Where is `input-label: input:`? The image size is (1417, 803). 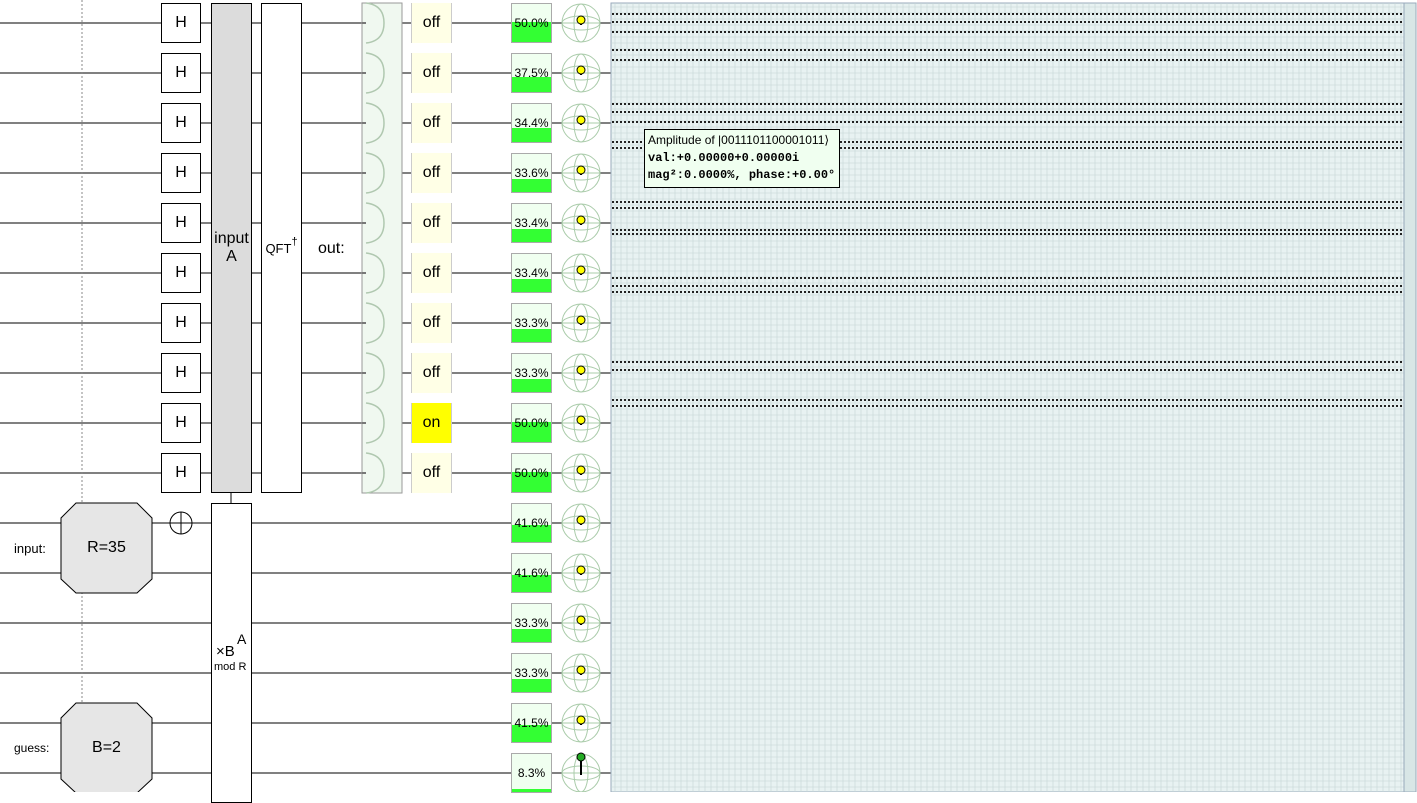 input-label: input: is located at coordinates (30, 548).